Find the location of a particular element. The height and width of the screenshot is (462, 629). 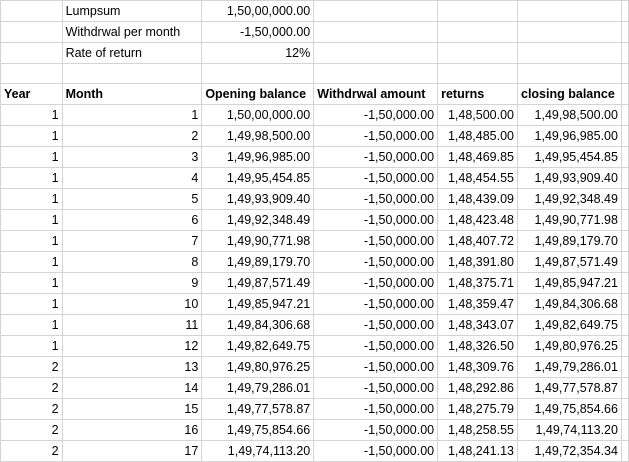

returns-cell: 1,48,469.85 is located at coordinates (477, 157).